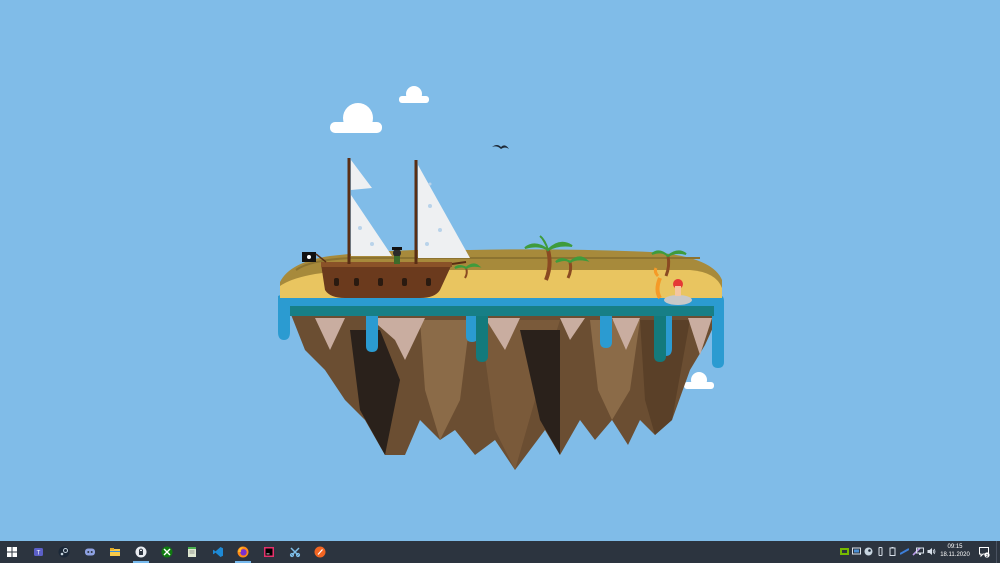  What do you see at coordinates (856, 551) in the screenshot?
I see `display-icon` at bounding box center [856, 551].